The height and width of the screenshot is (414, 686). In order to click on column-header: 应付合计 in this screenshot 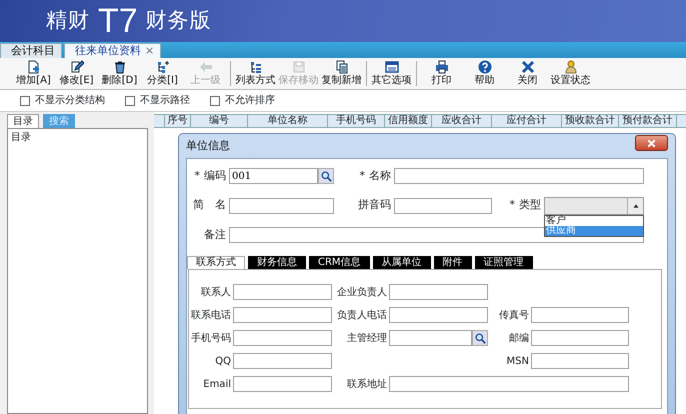, I will do `click(527, 121)`.